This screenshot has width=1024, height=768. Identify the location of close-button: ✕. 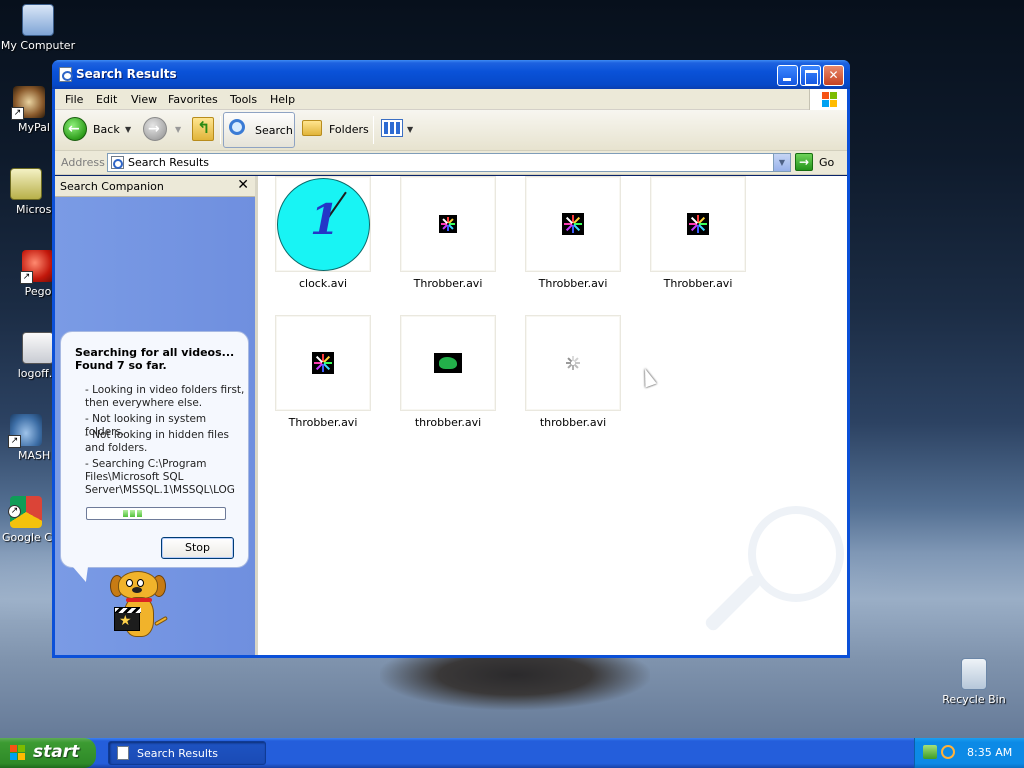
(833, 75).